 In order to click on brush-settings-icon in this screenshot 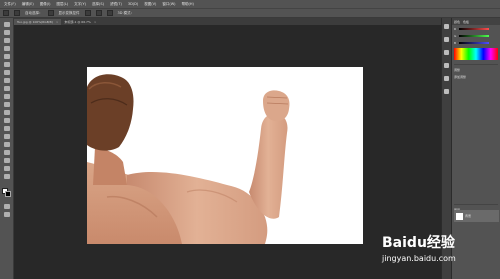, I will do `click(446, 91)`.